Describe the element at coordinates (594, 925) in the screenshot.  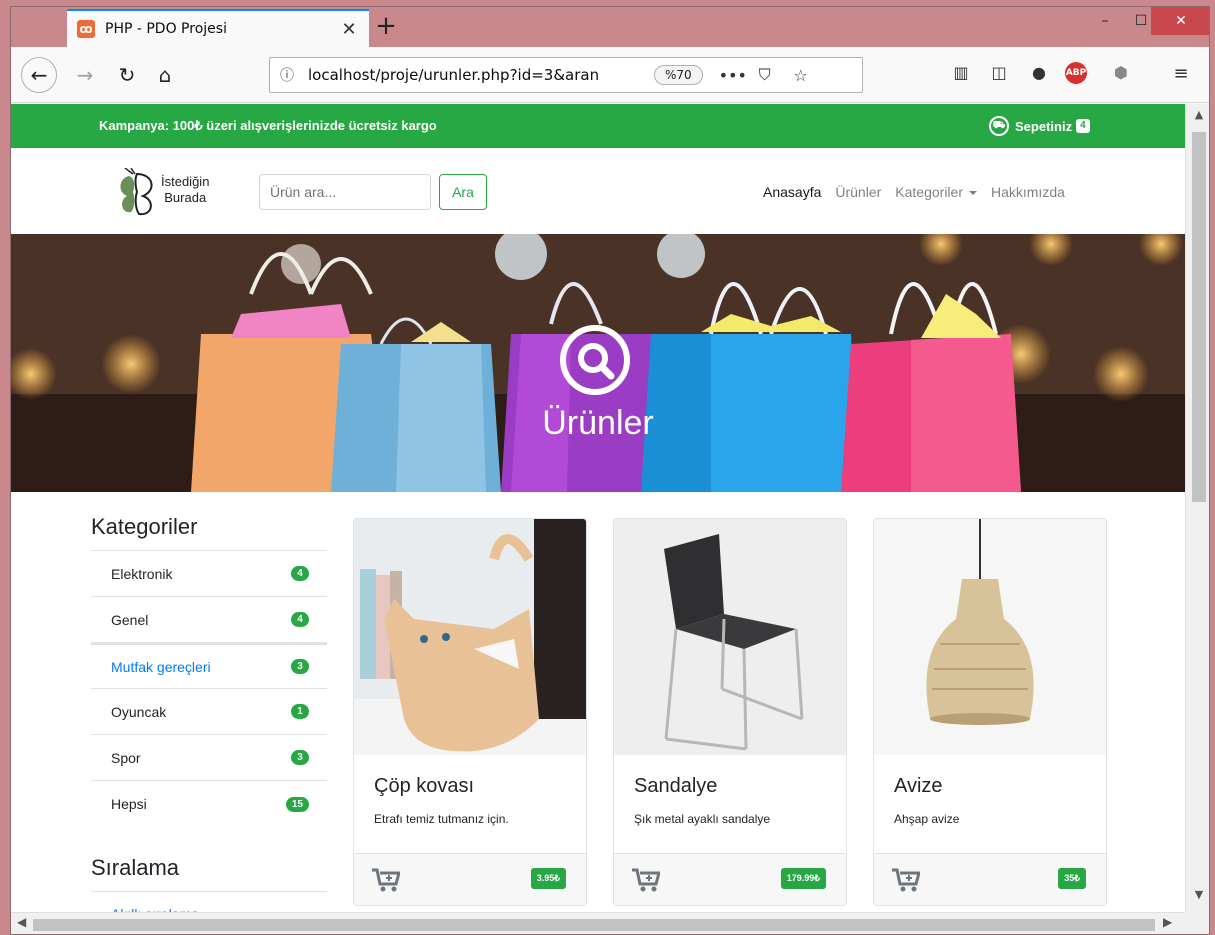
I see `horizontal-scroll-thumb` at that location.